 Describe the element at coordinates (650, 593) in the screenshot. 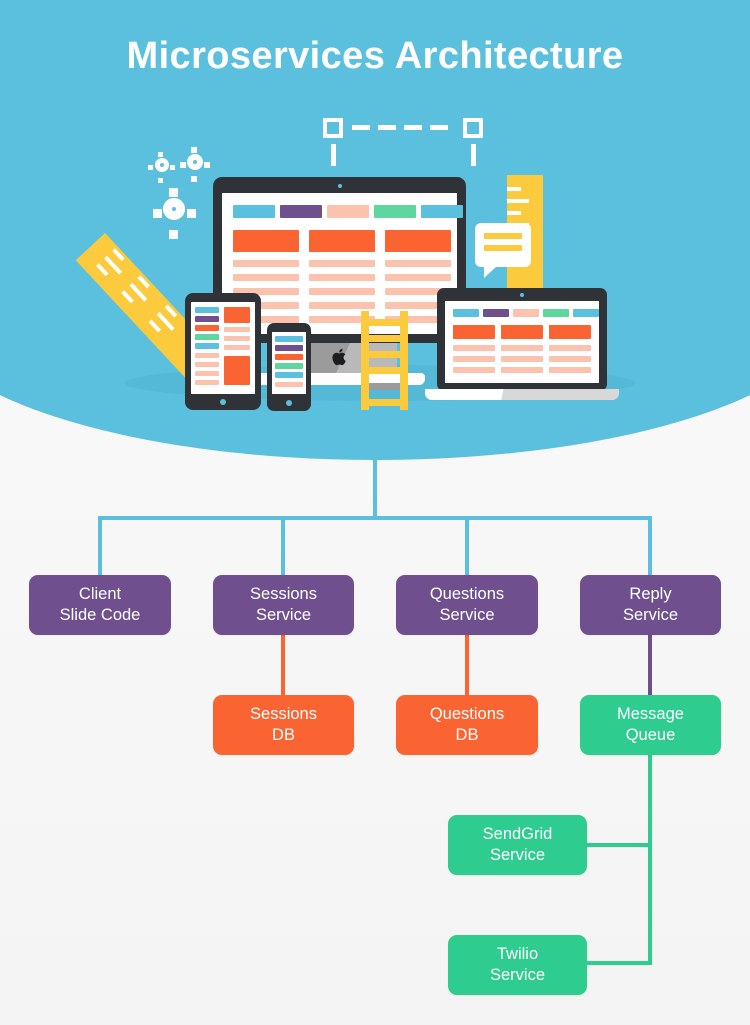

I see `node-line-1: Reply` at that location.